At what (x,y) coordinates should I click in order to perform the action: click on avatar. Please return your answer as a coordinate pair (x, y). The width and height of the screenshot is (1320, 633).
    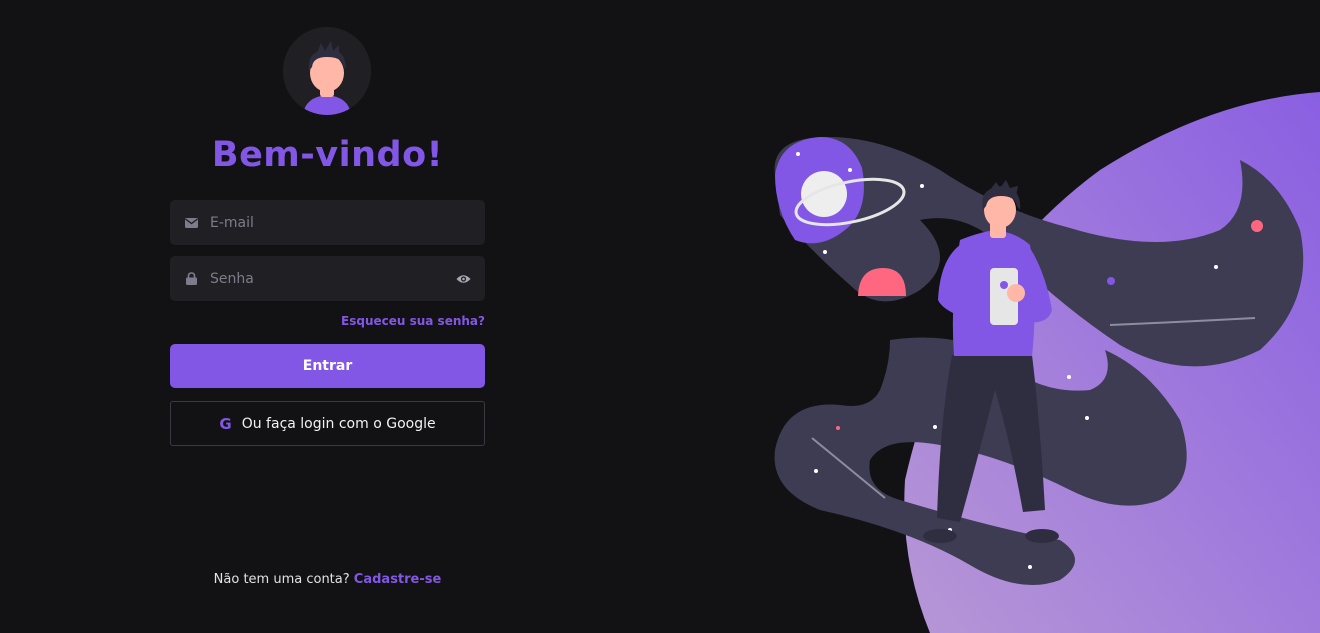
    Looking at the image, I should click on (327, 71).